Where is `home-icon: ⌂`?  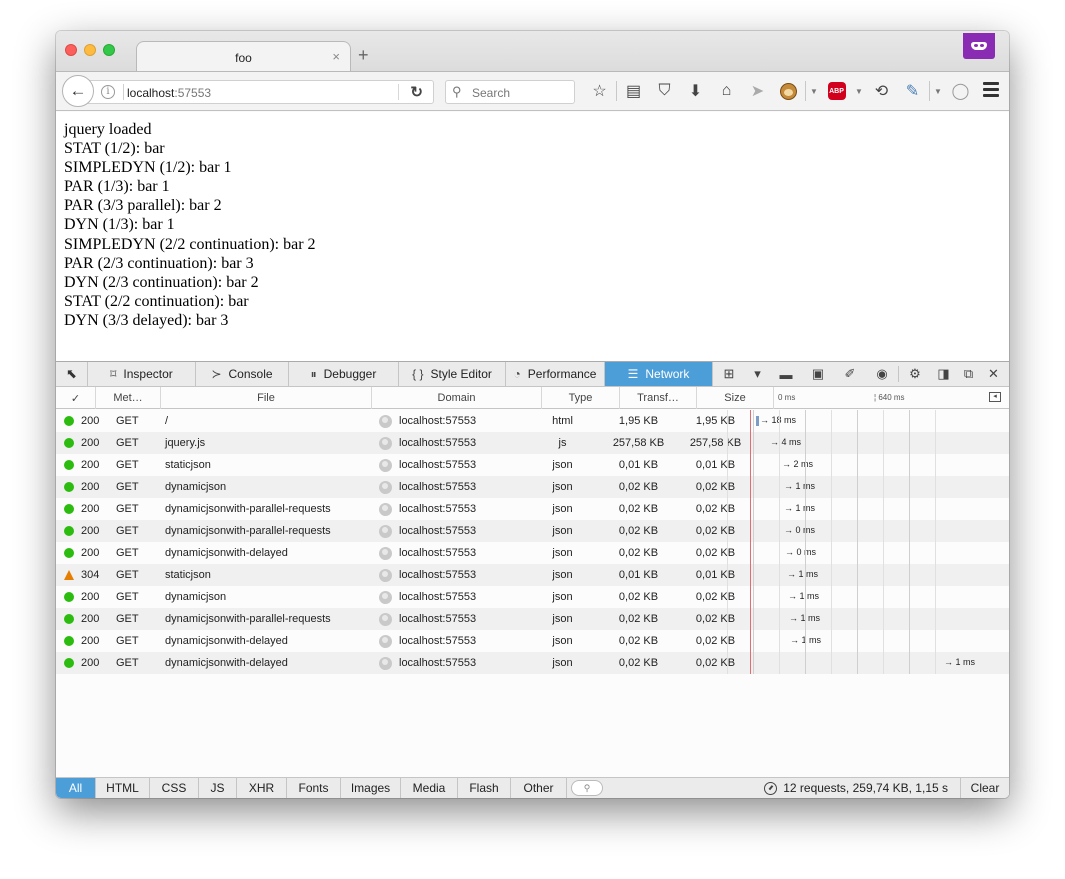 home-icon: ⌂ is located at coordinates (726, 91).